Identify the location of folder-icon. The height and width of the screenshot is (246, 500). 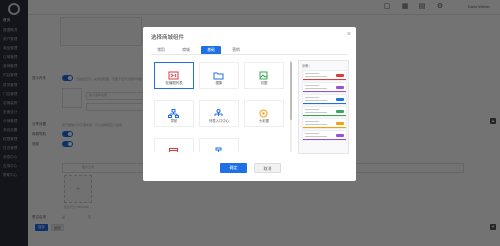
(218, 73).